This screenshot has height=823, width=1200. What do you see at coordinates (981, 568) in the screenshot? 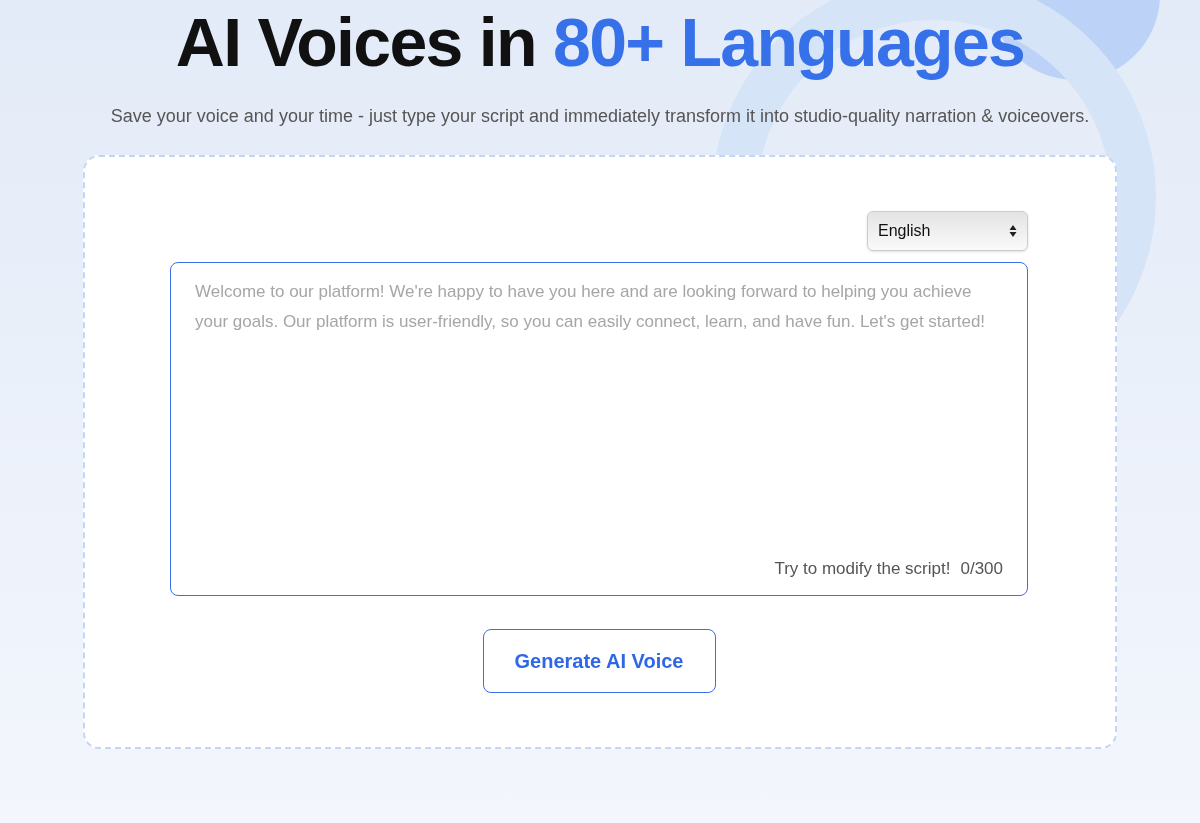
I see `character-counter: 0/300` at bounding box center [981, 568].